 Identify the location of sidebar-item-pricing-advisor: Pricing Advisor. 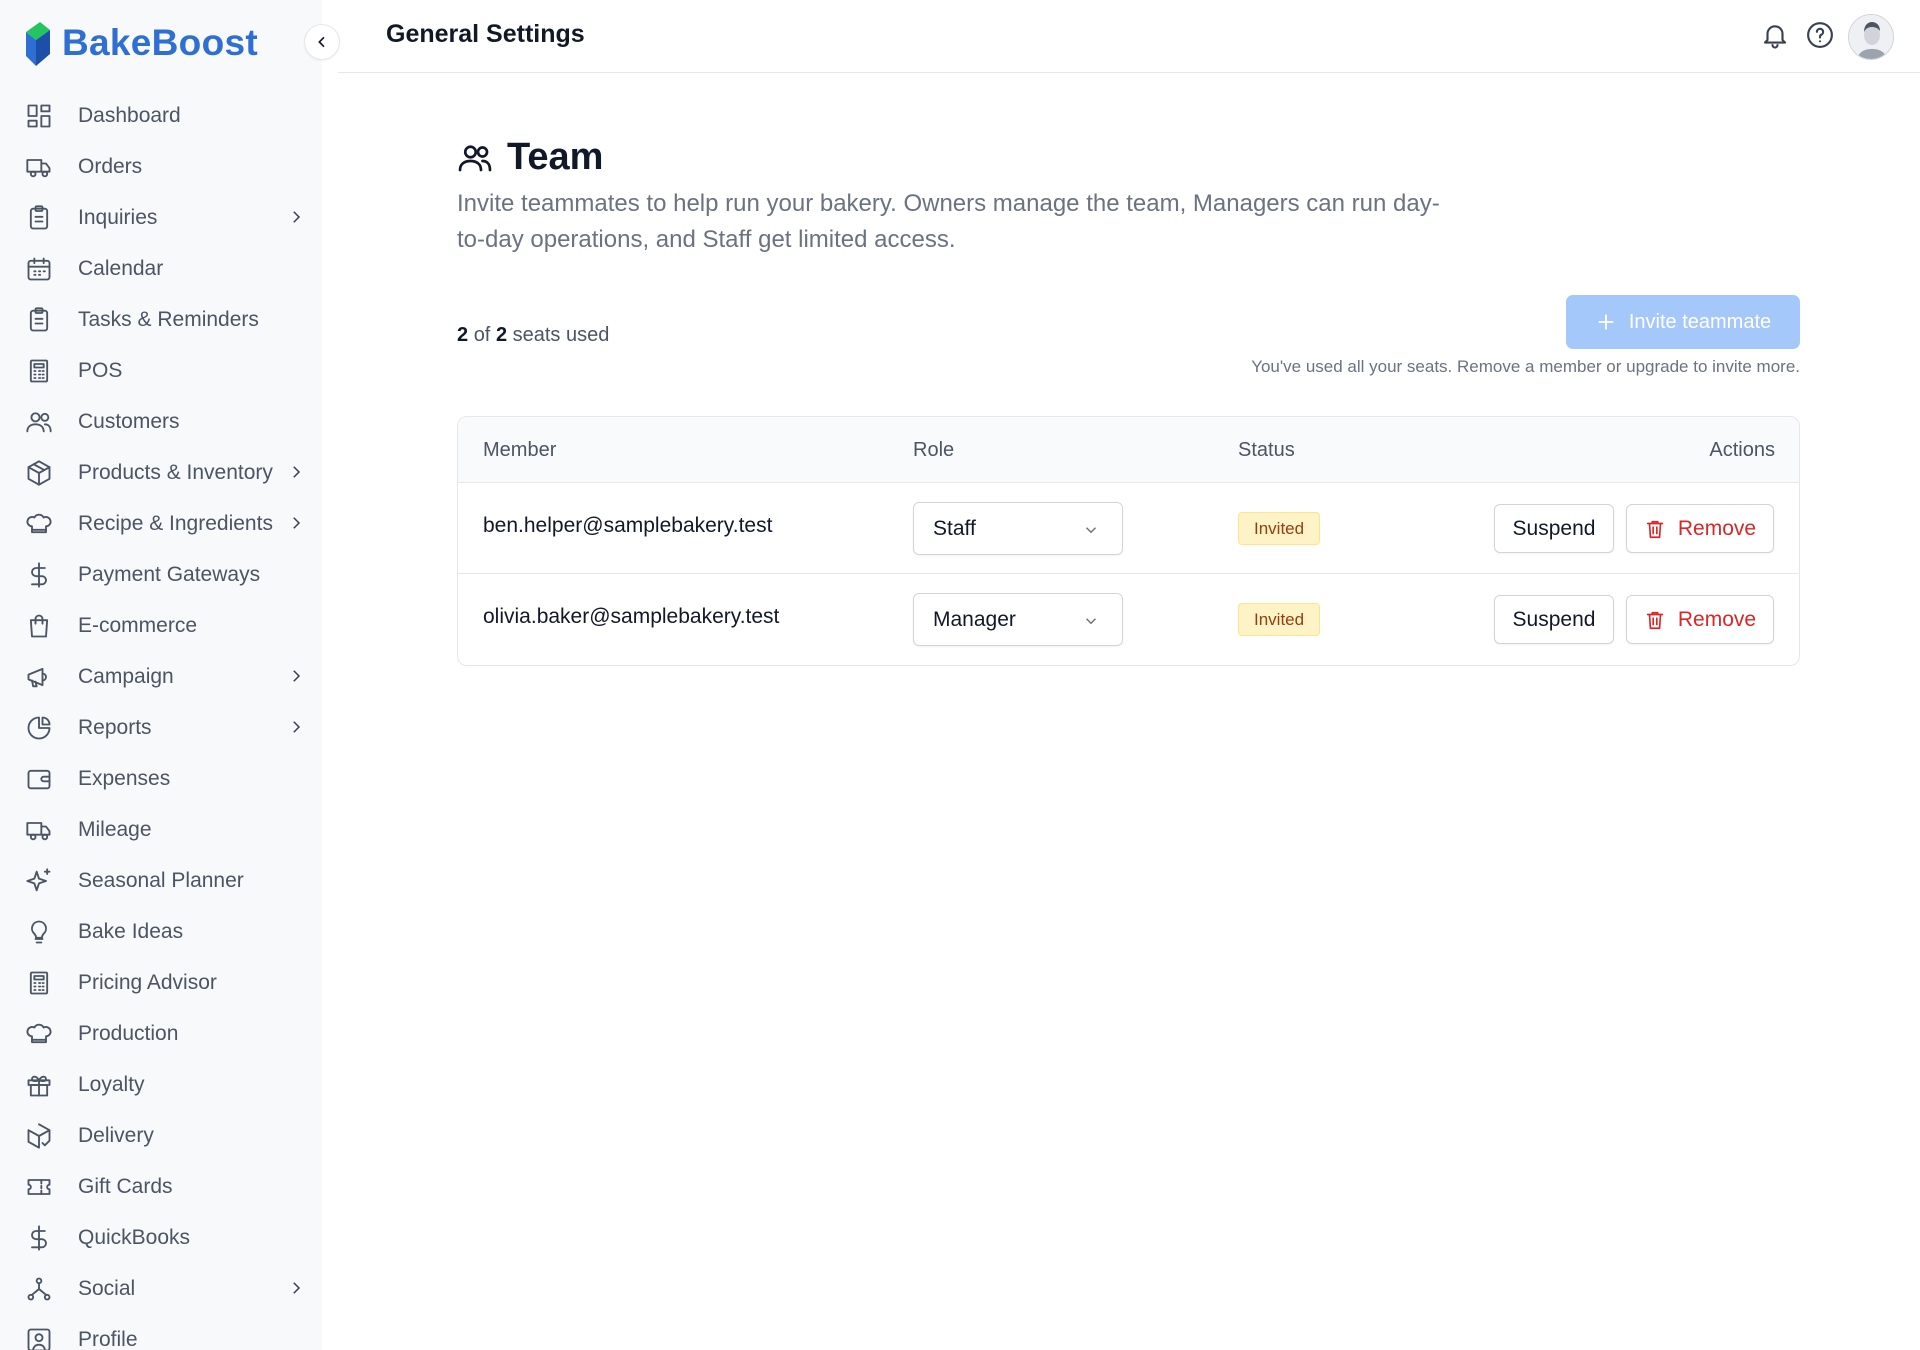
(161, 982).